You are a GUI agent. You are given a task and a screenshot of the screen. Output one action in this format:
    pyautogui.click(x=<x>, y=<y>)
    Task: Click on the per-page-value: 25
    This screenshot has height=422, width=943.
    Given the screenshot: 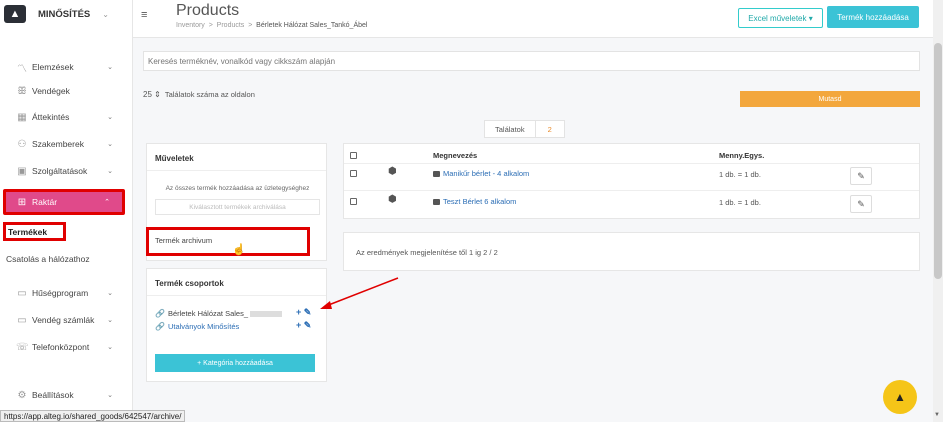 What is the action you would take?
    pyautogui.click(x=147, y=94)
    